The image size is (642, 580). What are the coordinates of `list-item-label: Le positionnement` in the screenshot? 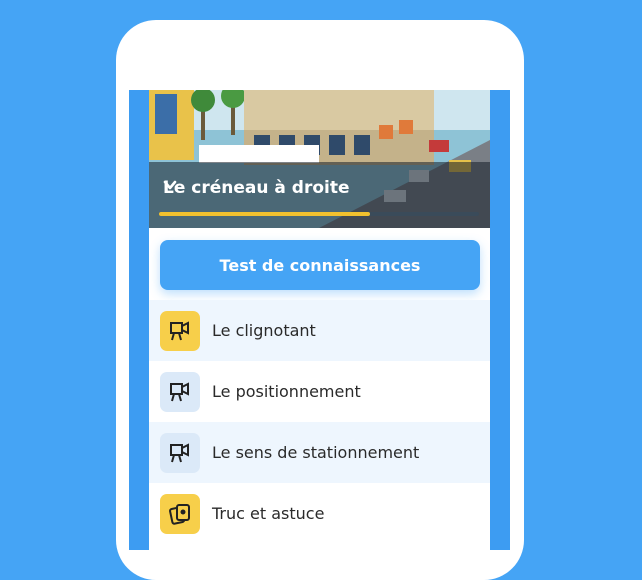 It's located at (286, 391).